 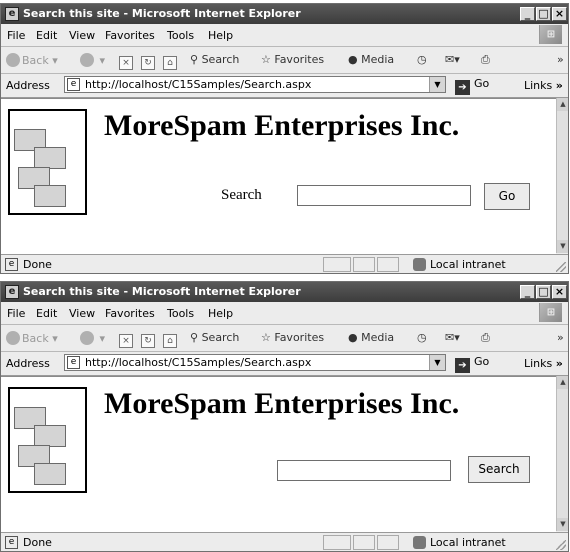 I want to click on go-button: Go, so click(x=507, y=196).